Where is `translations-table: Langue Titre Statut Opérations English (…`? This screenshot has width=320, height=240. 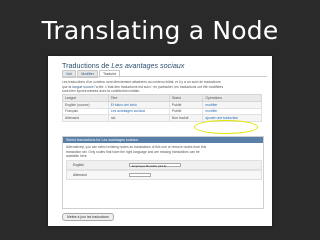 translations-table: Langue Titre Statut Opérations English (… is located at coordinates (162, 108).